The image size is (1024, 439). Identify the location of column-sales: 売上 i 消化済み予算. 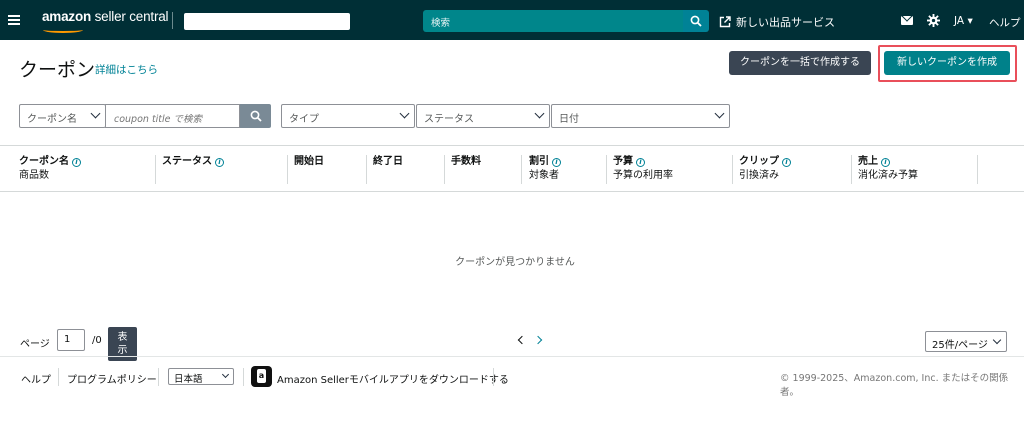
(888, 169).